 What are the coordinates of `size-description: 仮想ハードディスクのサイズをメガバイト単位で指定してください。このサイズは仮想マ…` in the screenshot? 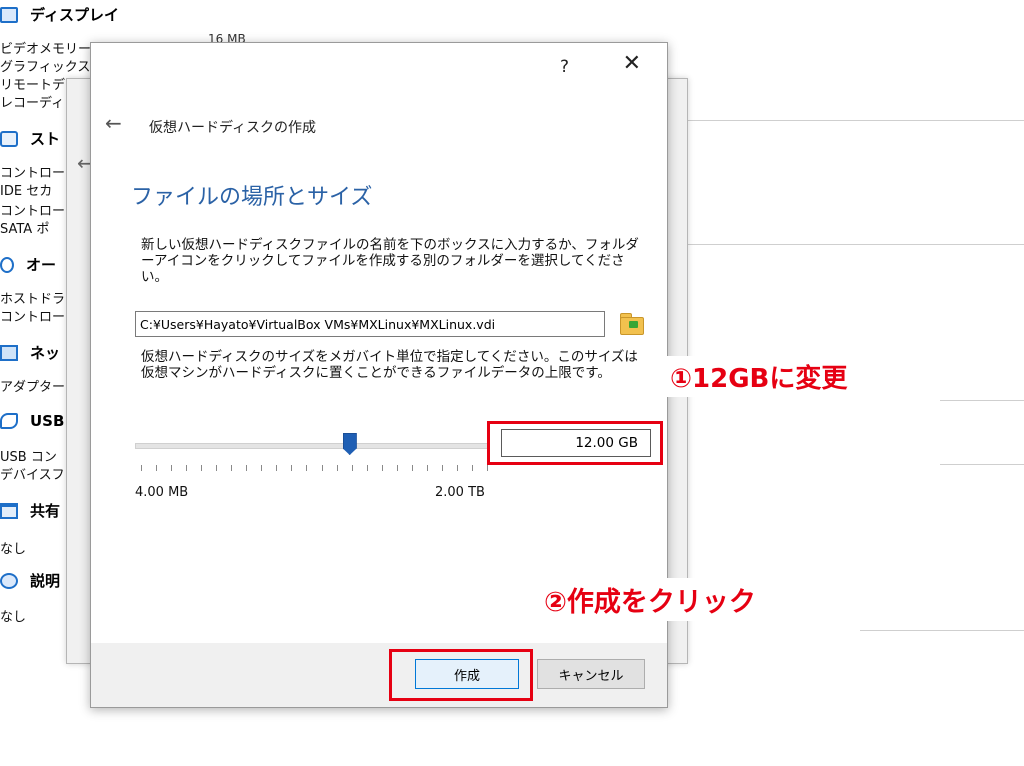 It's located at (389, 365).